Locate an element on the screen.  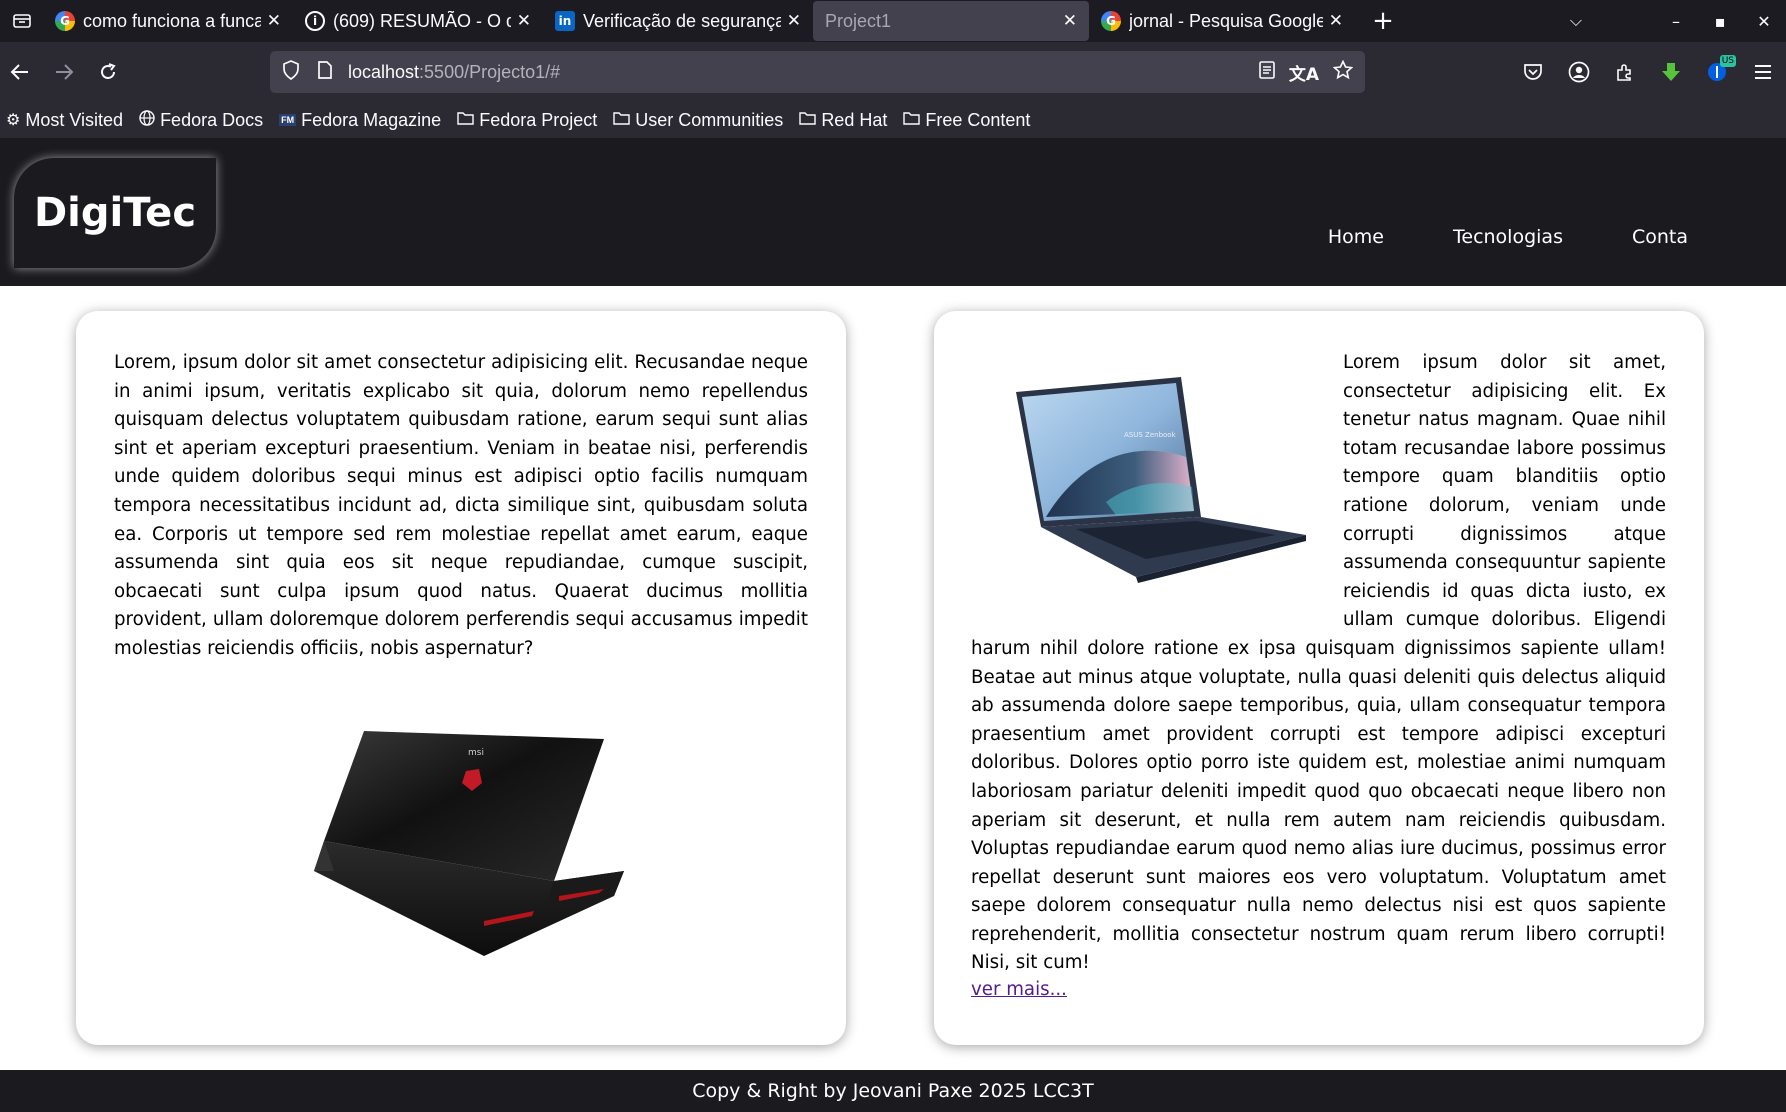
site-header: DigiTec Home Tecnologias Conta is located at coordinates (893, 212).